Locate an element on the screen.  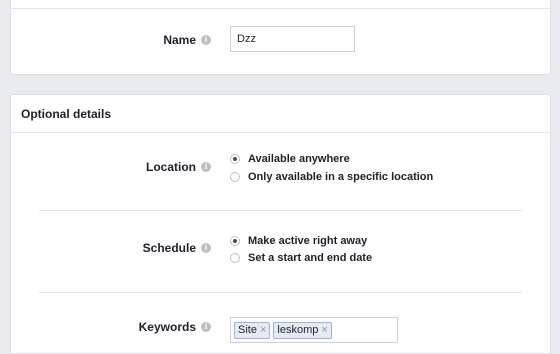
location-option-label: Only available in a specific location is located at coordinates (341, 177).